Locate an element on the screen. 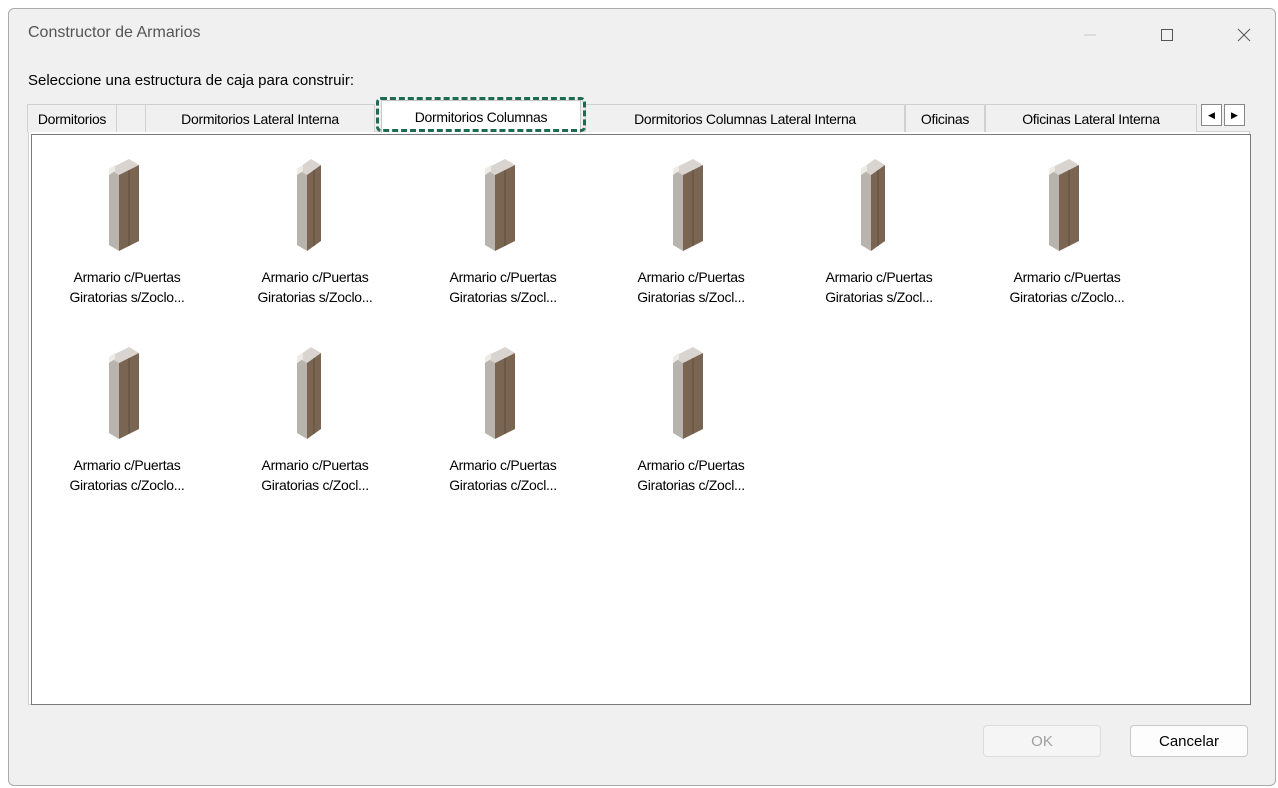 This screenshot has height=788, width=1278. minimize-icon is located at coordinates (1090, 35).